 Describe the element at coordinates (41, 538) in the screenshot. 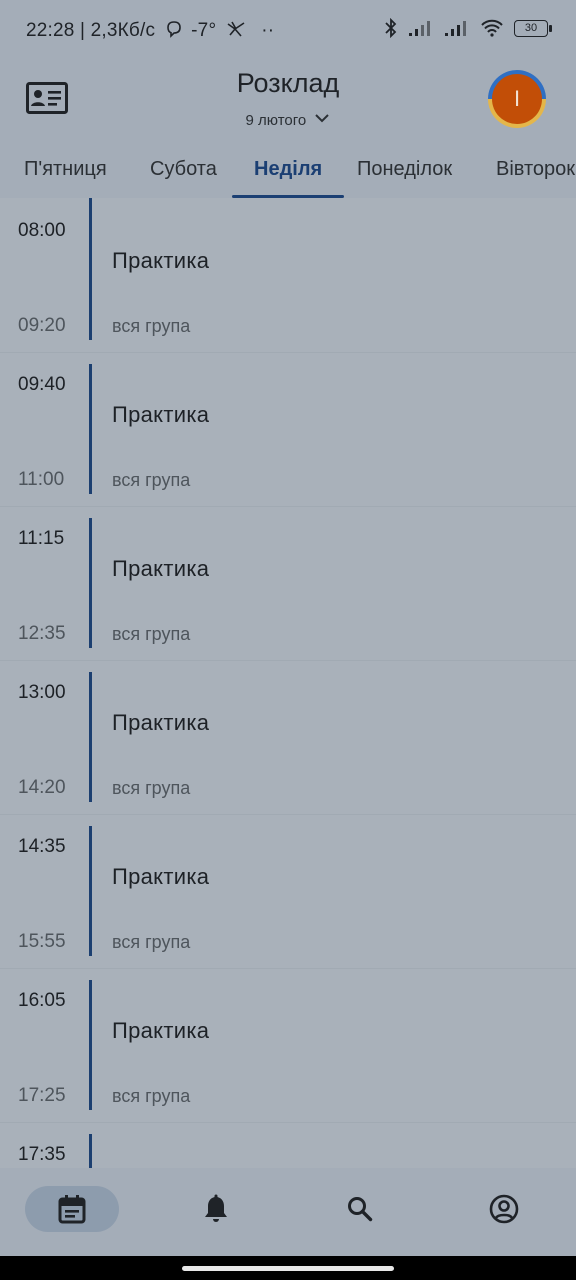

I see `lesson-start-time: 11:15` at that location.